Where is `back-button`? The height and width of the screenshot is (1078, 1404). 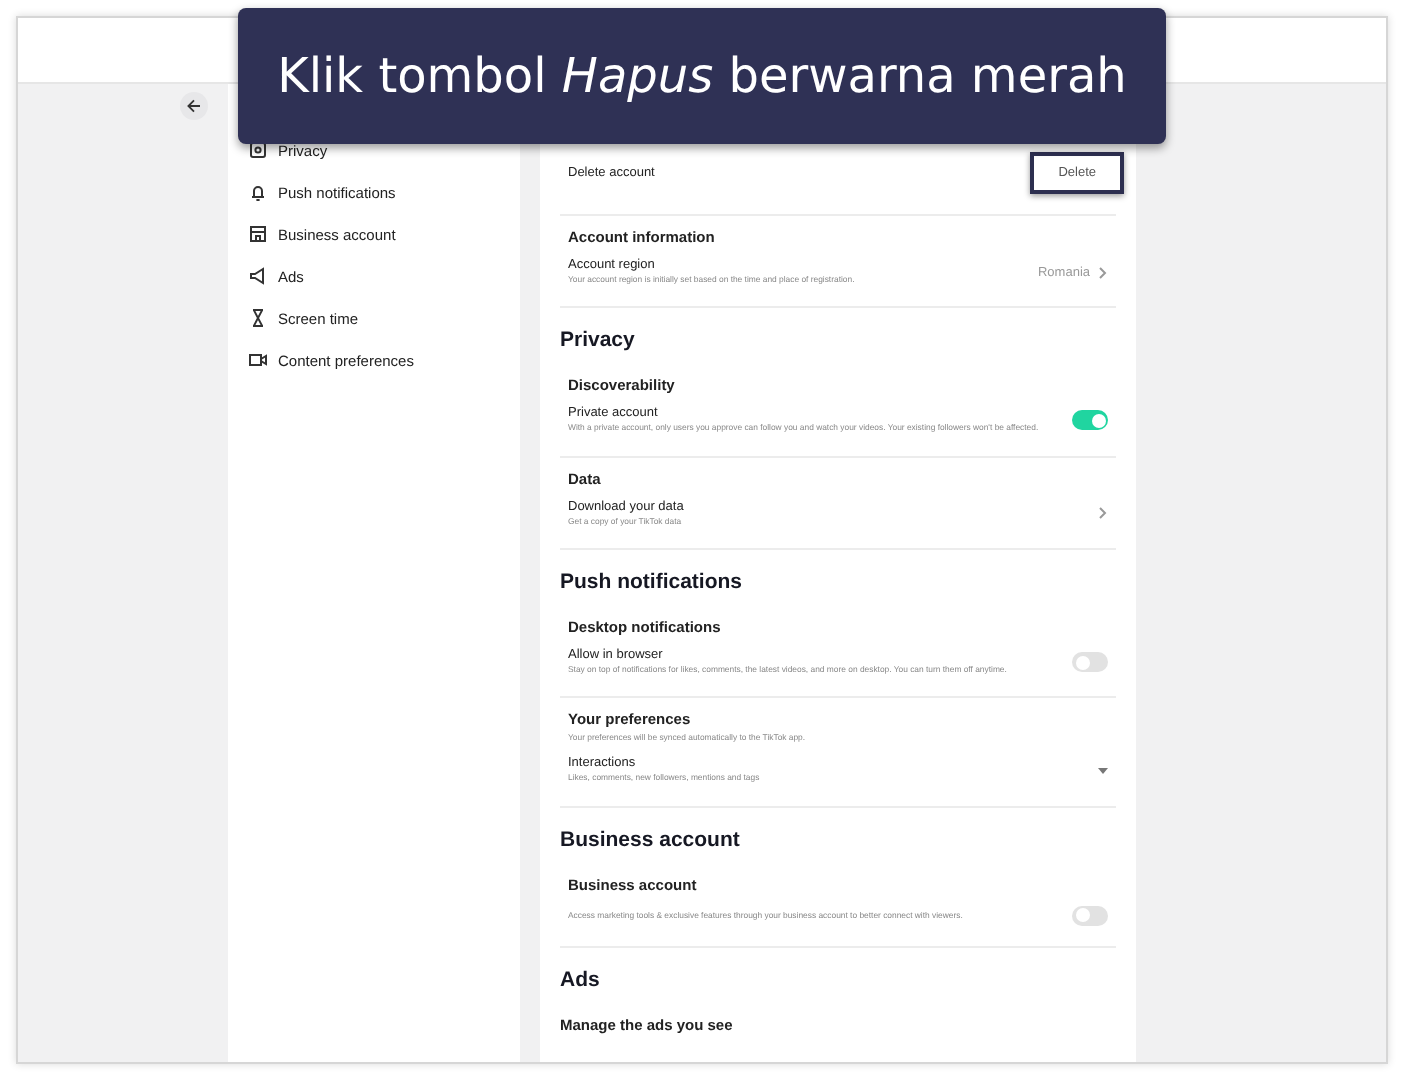 back-button is located at coordinates (194, 106).